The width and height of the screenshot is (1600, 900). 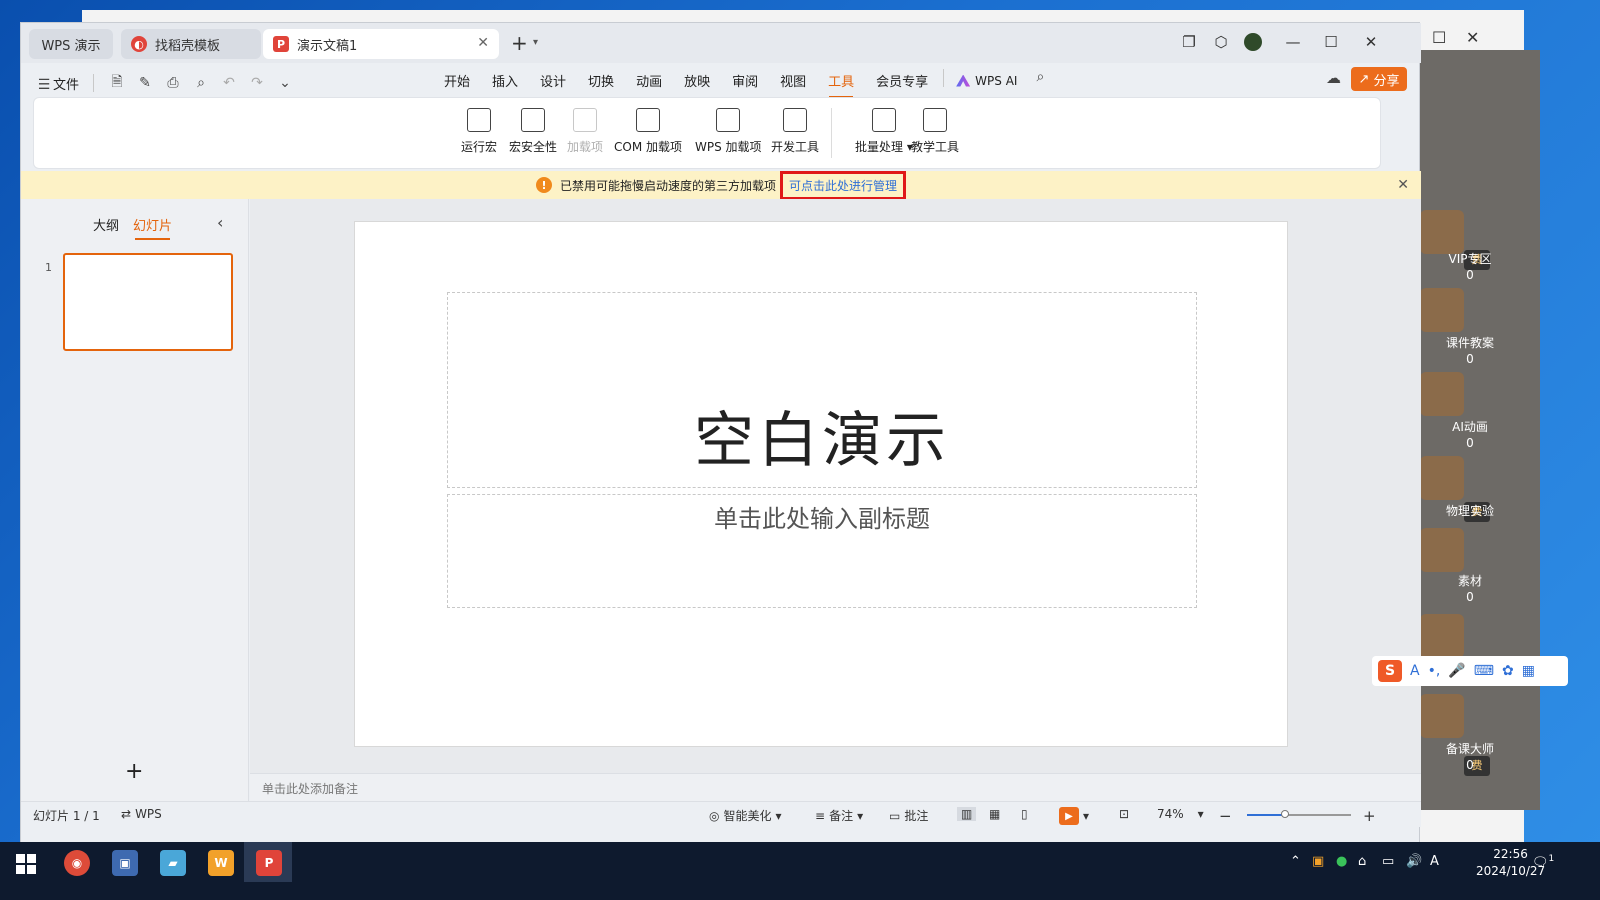 I want to click on teaching-tools-button: 教学工具, so click(x=935, y=131).